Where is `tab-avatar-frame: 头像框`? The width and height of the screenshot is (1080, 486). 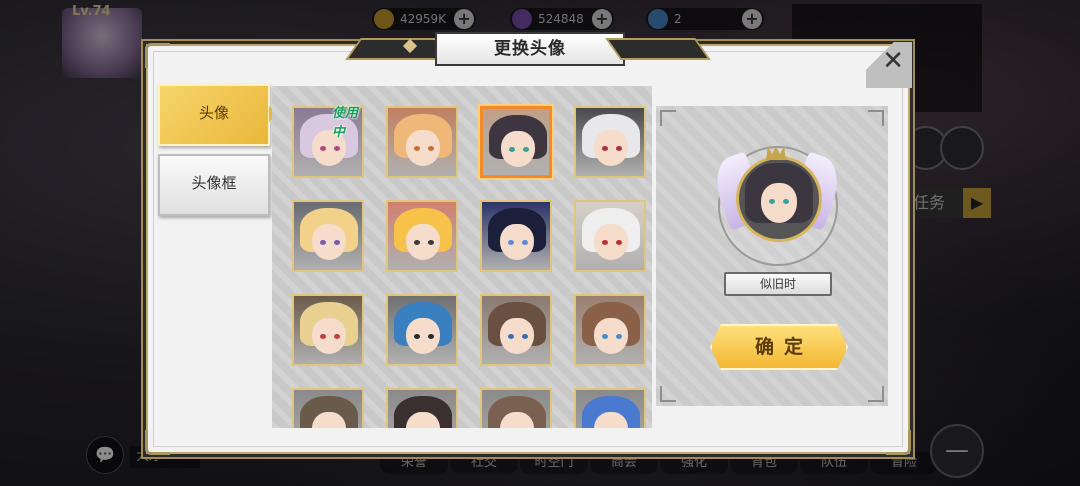
tab-avatar-frame: 头像框 is located at coordinates (214, 185).